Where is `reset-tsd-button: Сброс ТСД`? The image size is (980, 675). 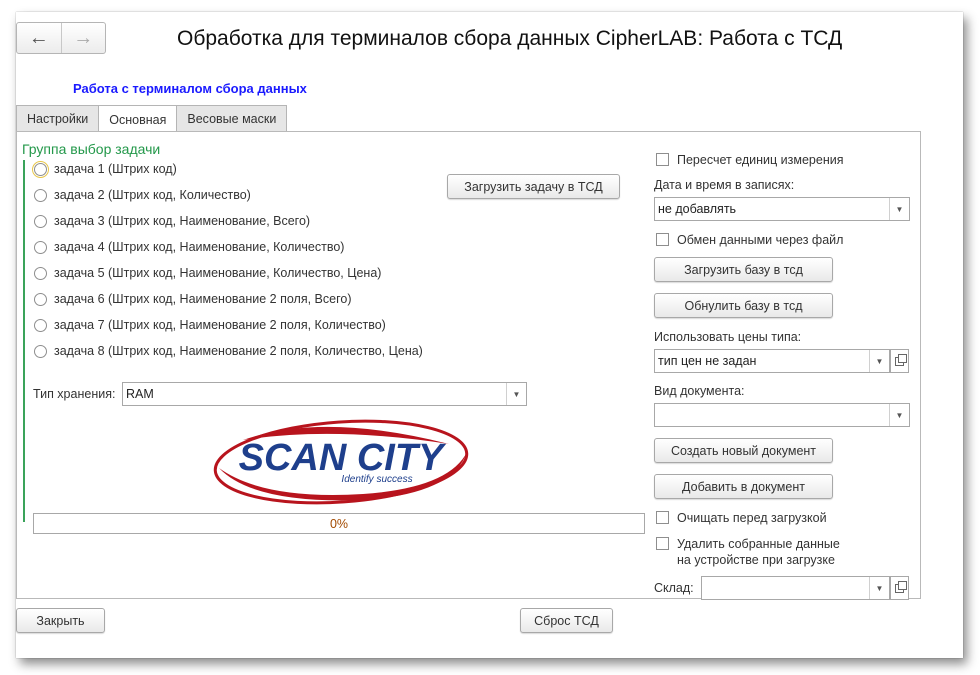 reset-tsd-button: Сброс ТСД is located at coordinates (566, 620).